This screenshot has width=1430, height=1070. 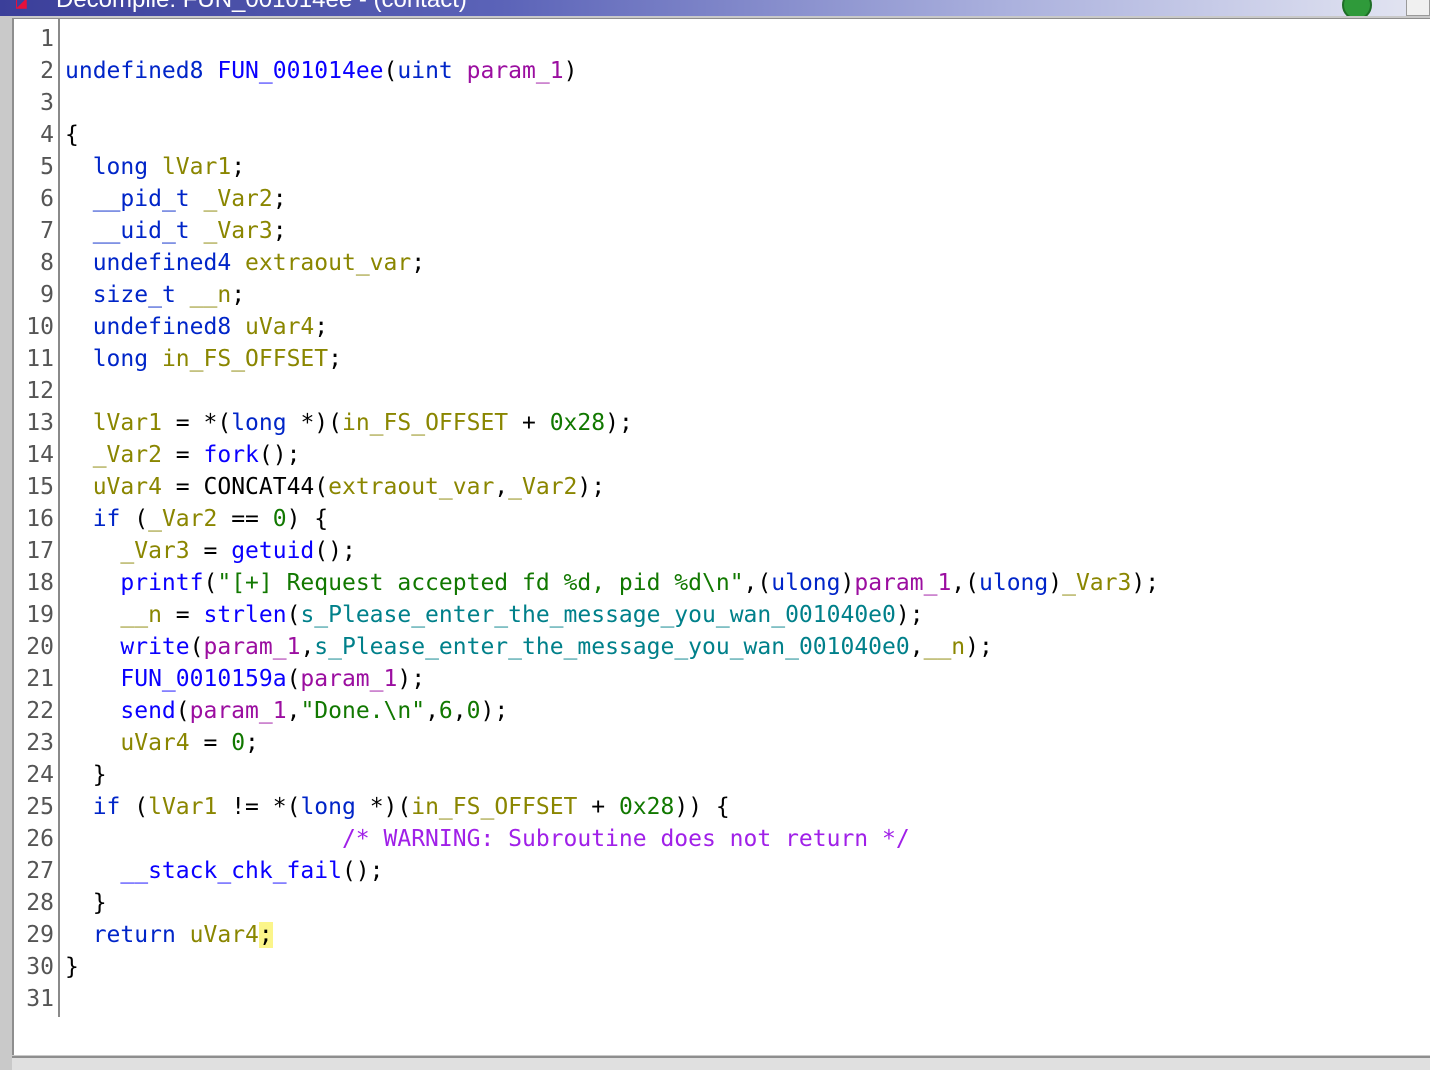 What do you see at coordinates (745, 423) in the screenshot?
I see `code-line: lVar1 = *(long *)(in_FS_OFFSET + 0x28);` at bounding box center [745, 423].